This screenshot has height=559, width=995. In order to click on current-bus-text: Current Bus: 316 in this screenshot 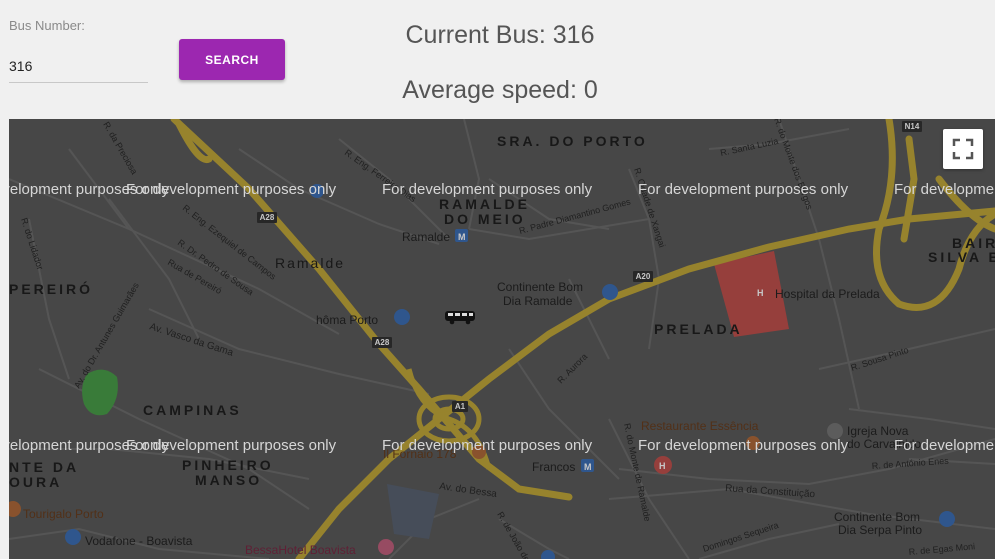, I will do `click(500, 35)`.